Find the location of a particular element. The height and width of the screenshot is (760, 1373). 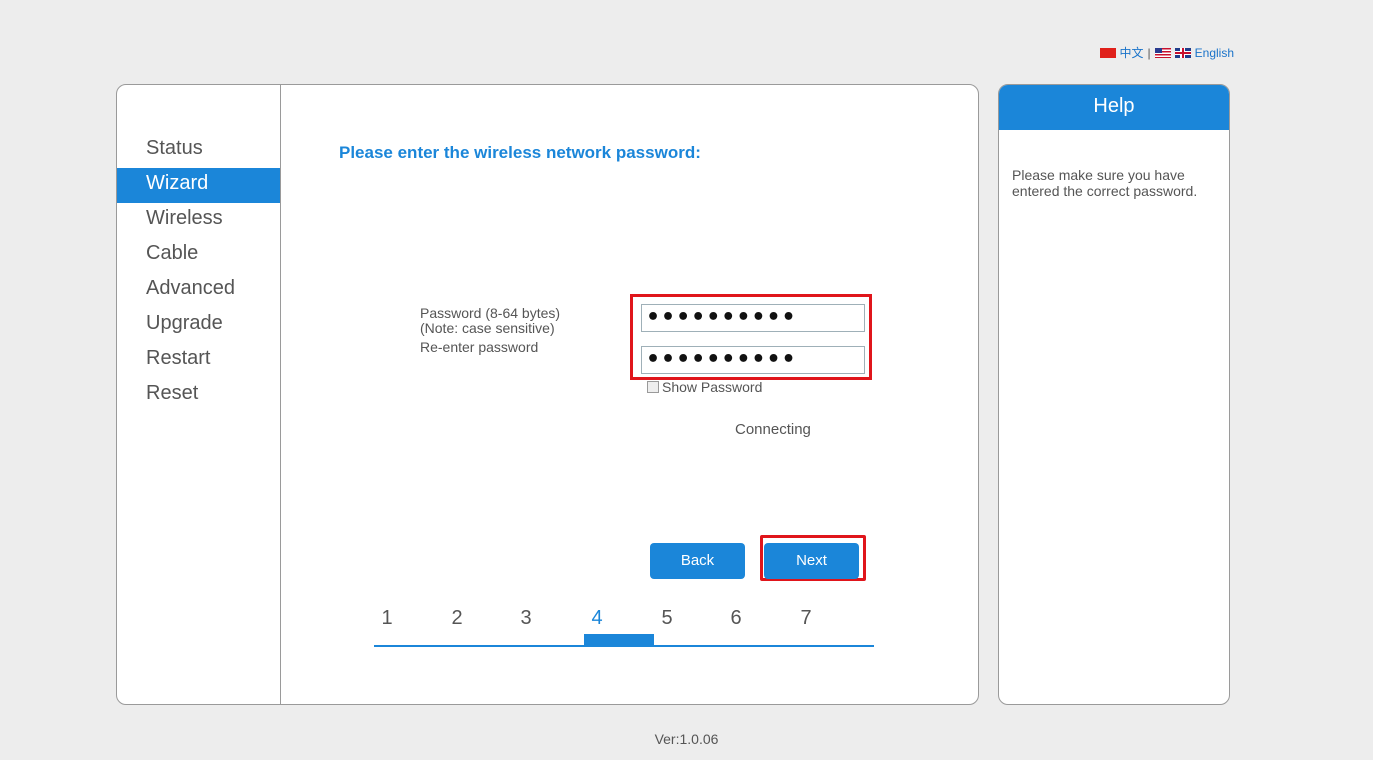

show-password-checkbox is located at coordinates (653, 387).